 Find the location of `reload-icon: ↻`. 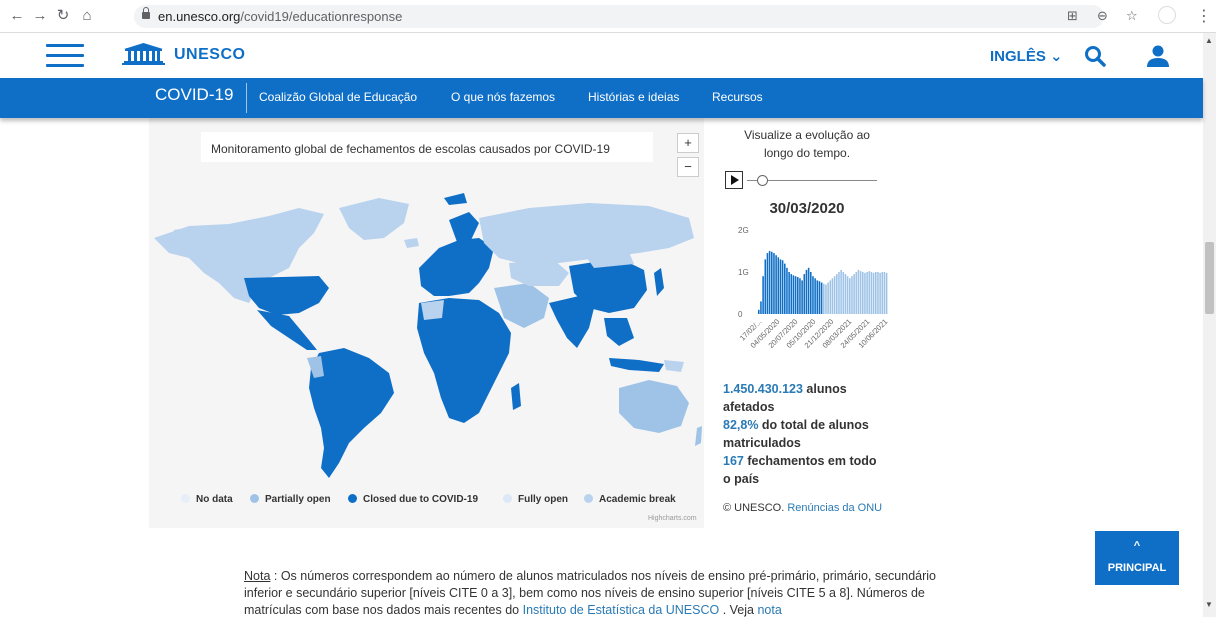

reload-icon: ↻ is located at coordinates (63, 16).